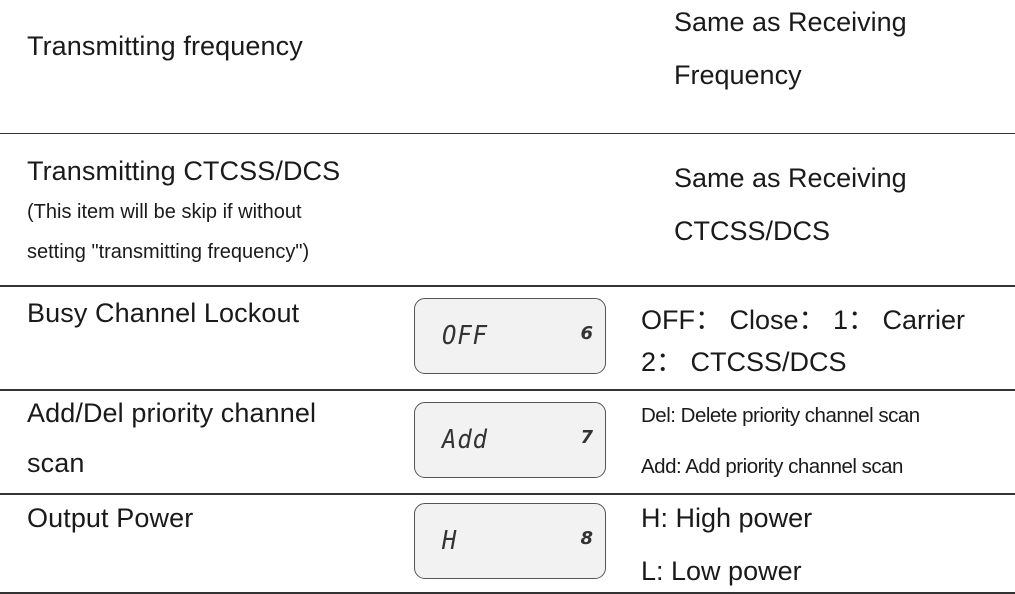 Image resolution: width=1015 pixels, height=594 pixels. What do you see at coordinates (110, 518) in the screenshot?
I see `row-label: Output Power` at bounding box center [110, 518].